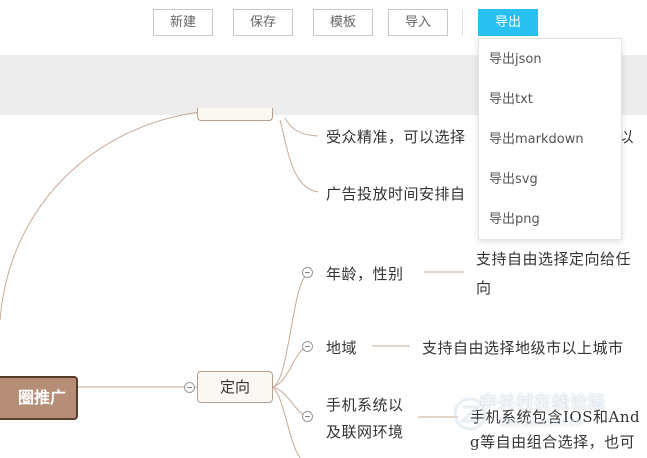  What do you see at coordinates (365, 431) in the screenshot?
I see `child-node-label: 及联网环境` at bounding box center [365, 431].